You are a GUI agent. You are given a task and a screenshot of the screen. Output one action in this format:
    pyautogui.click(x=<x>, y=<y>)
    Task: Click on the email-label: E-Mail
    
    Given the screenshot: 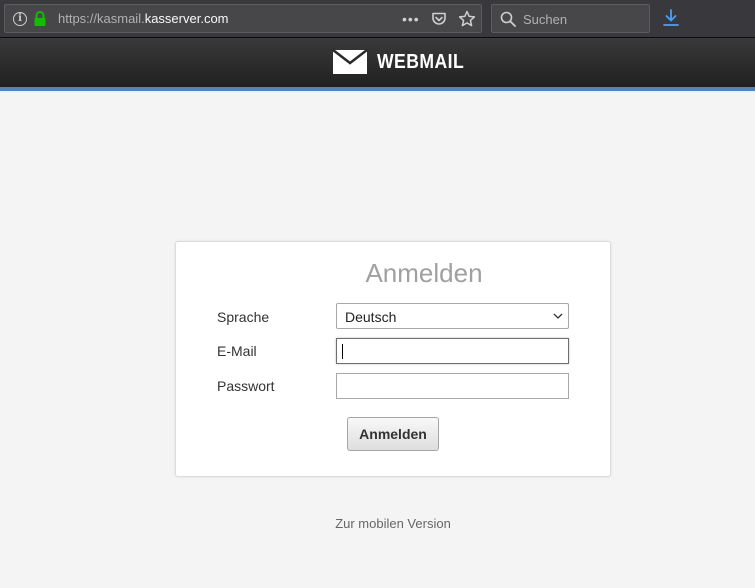 What is the action you would take?
    pyautogui.click(x=237, y=351)
    